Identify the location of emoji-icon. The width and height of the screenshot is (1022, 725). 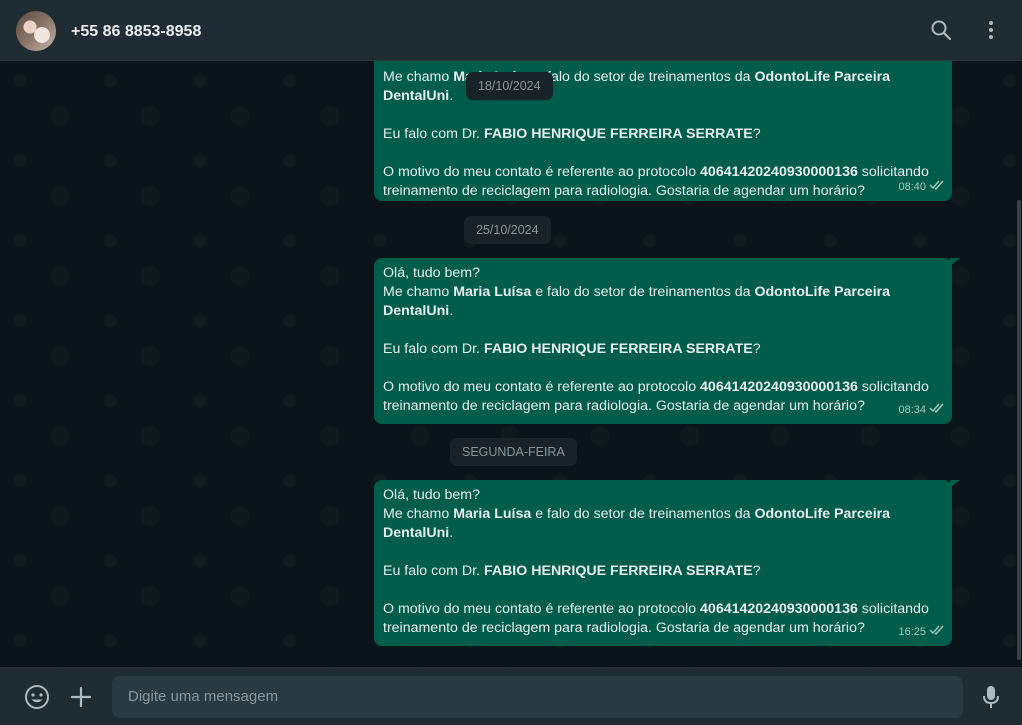
(37, 699).